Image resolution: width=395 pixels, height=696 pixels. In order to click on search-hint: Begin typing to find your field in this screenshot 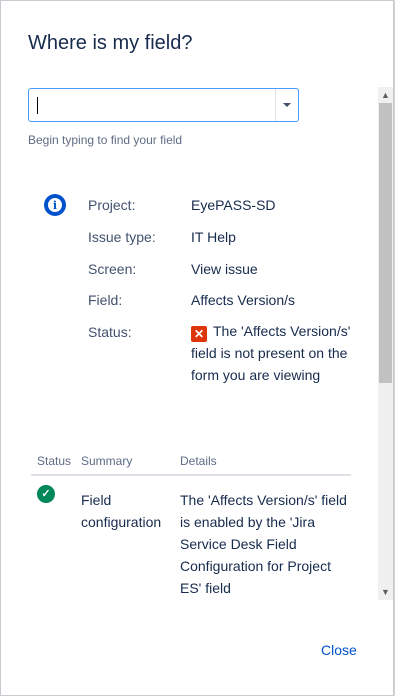, I will do `click(105, 140)`.